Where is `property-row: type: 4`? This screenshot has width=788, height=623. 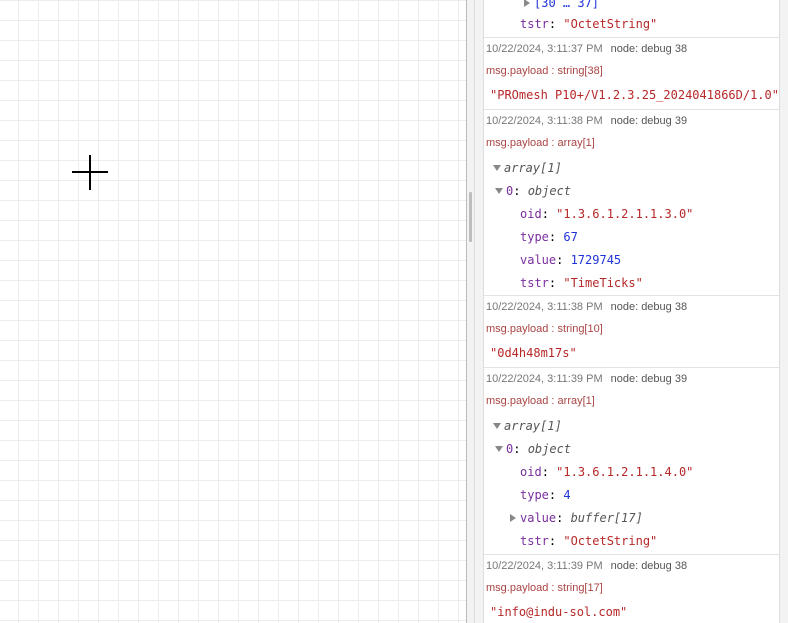 property-row: type: 4 is located at coordinates (545, 495).